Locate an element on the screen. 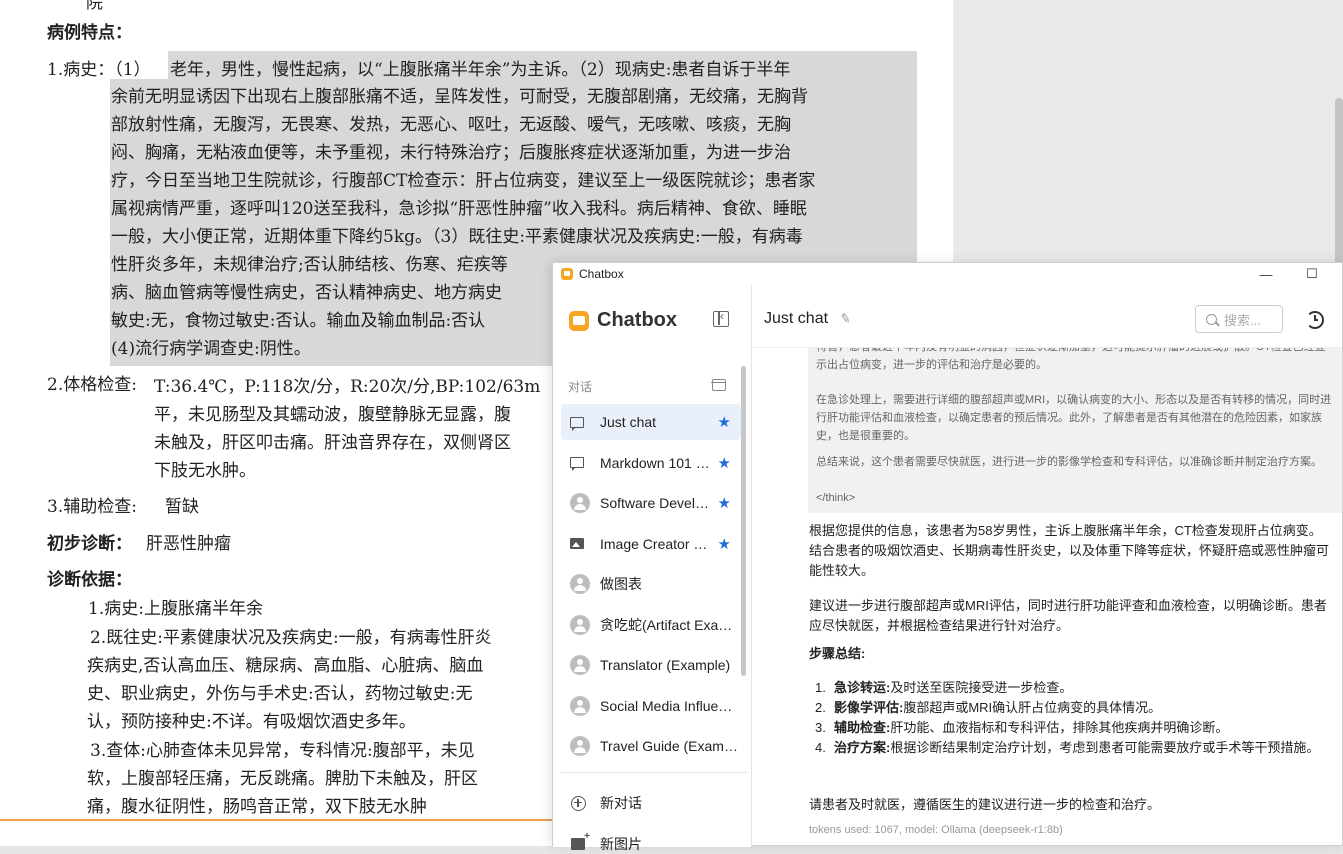 The width and height of the screenshot is (1343, 854). step-text: 腹部超声或MRI确认肝占位病变的具体情况。 is located at coordinates (1032, 707).